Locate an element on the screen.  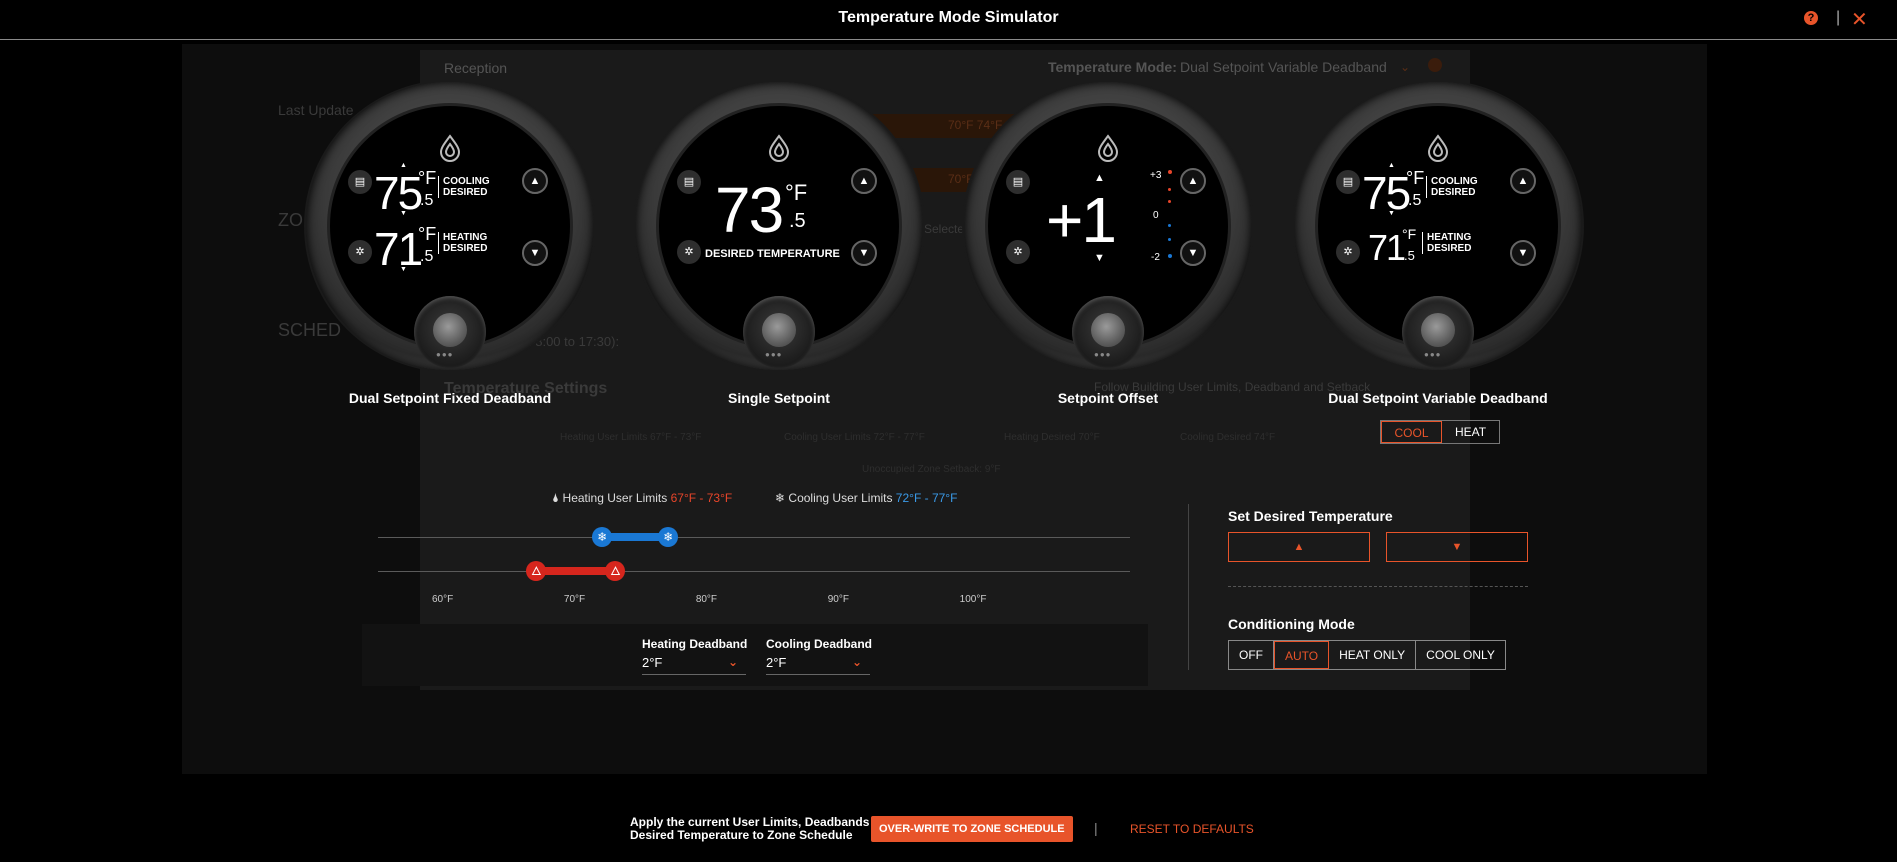
mode-heat-only-button: HEAT ONLY is located at coordinates (1373, 655).